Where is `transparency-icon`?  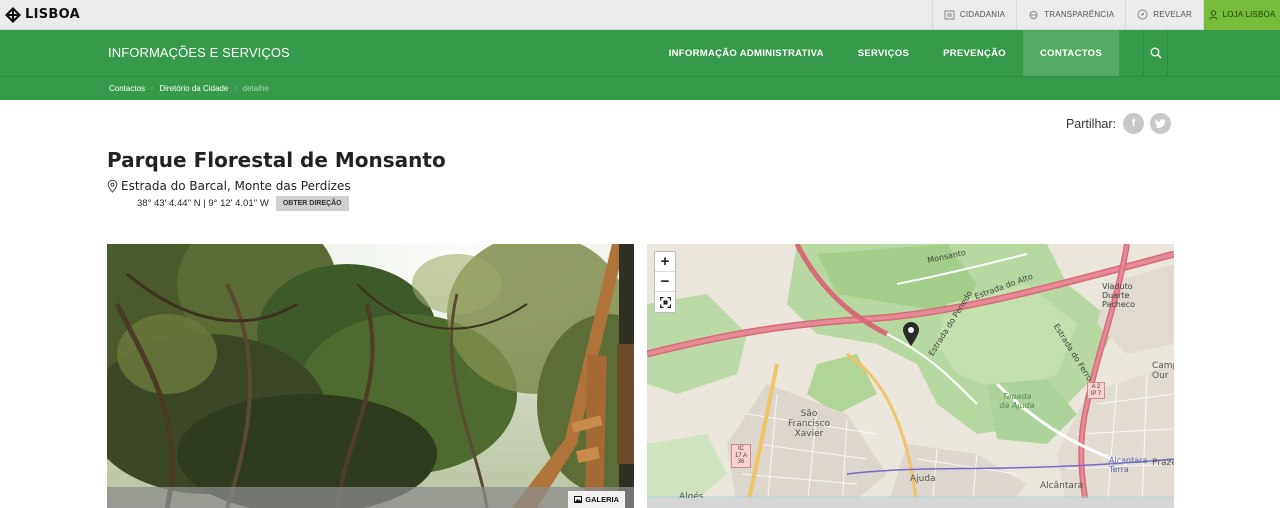 transparency-icon is located at coordinates (1033, 14).